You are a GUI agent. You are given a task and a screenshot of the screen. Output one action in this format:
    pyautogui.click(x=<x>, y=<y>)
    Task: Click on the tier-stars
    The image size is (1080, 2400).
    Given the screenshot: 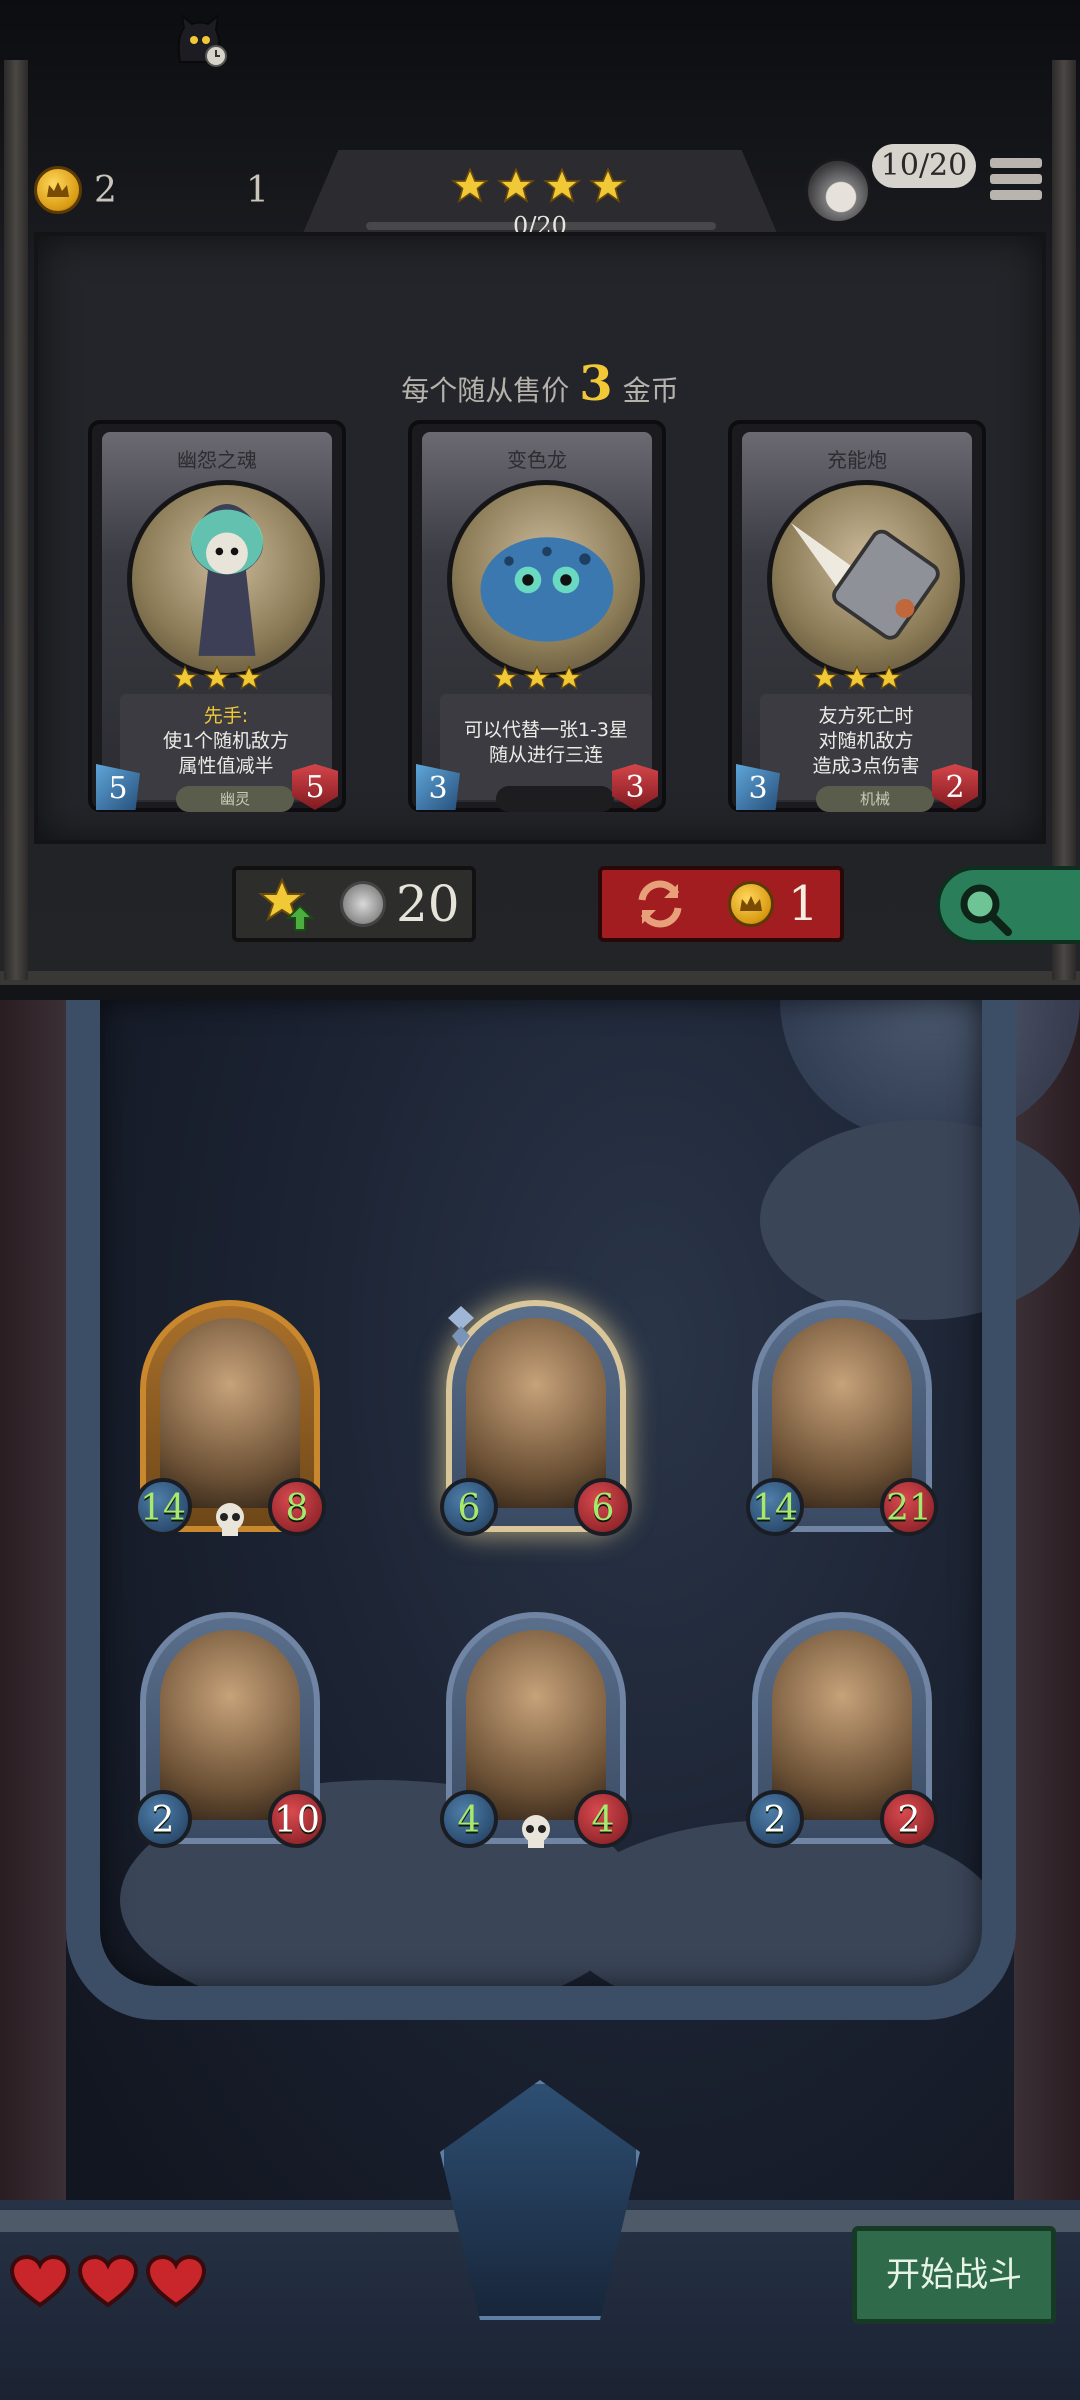 What is the action you would take?
    pyautogui.click(x=539, y=188)
    